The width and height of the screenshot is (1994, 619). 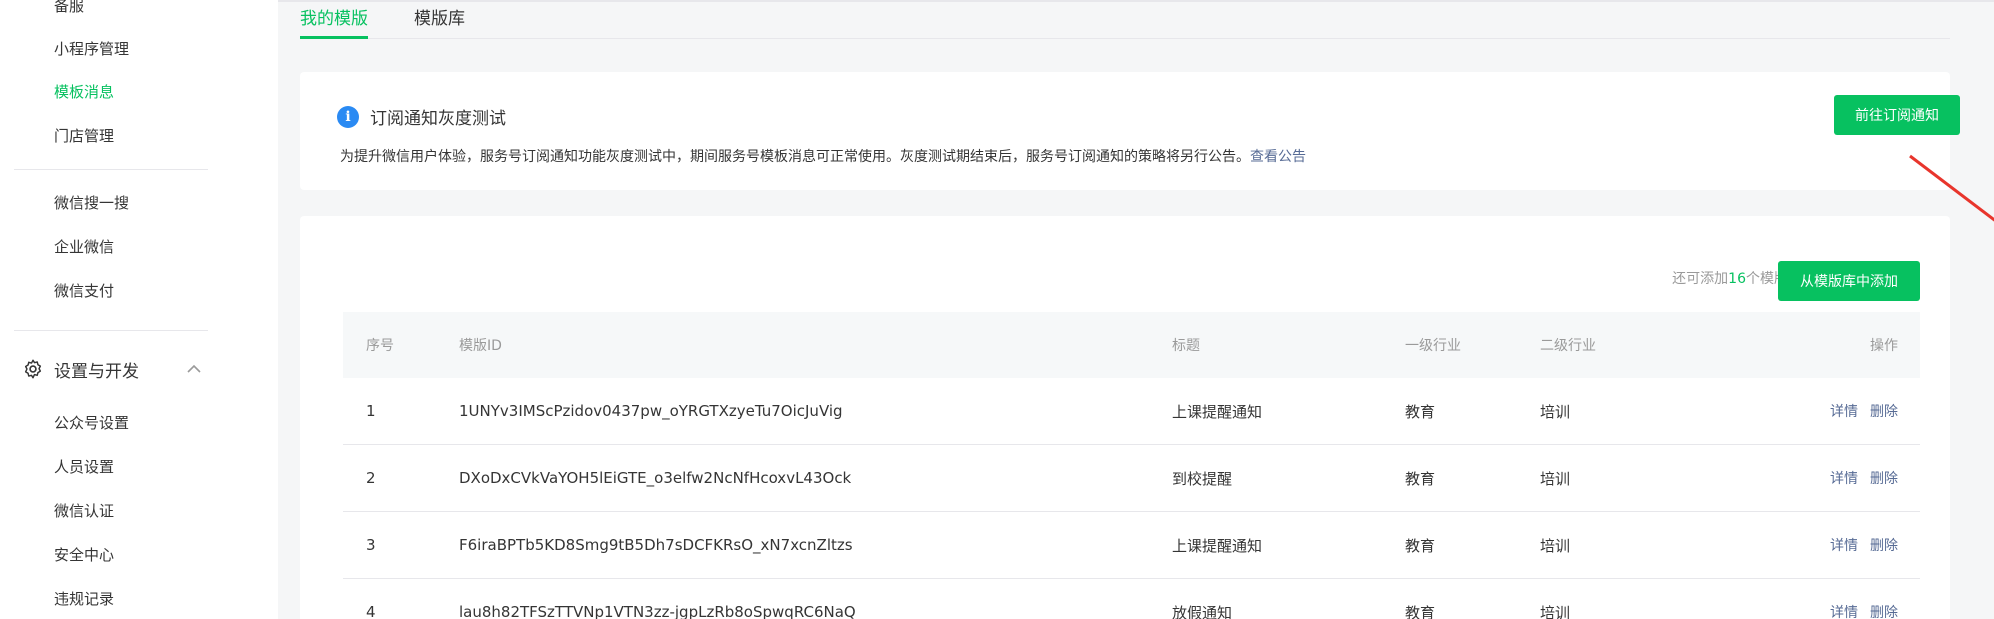 What do you see at coordinates (33, 369) in the screenshot?
I see `gear-icon` at bounding box center [33, 369].